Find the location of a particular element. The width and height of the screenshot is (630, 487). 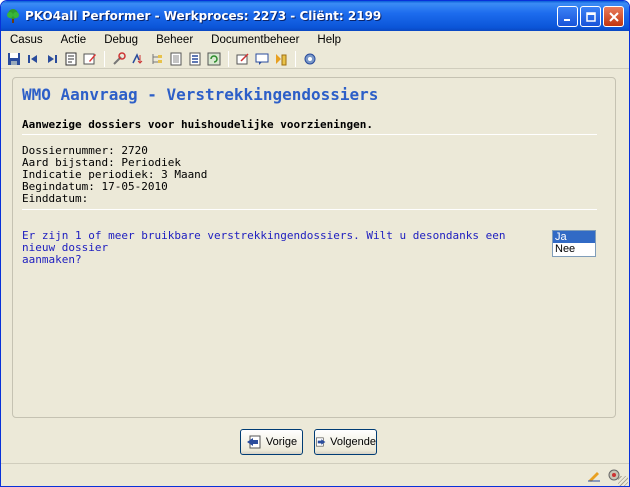

close-icon is located at coordinates (613, 16).